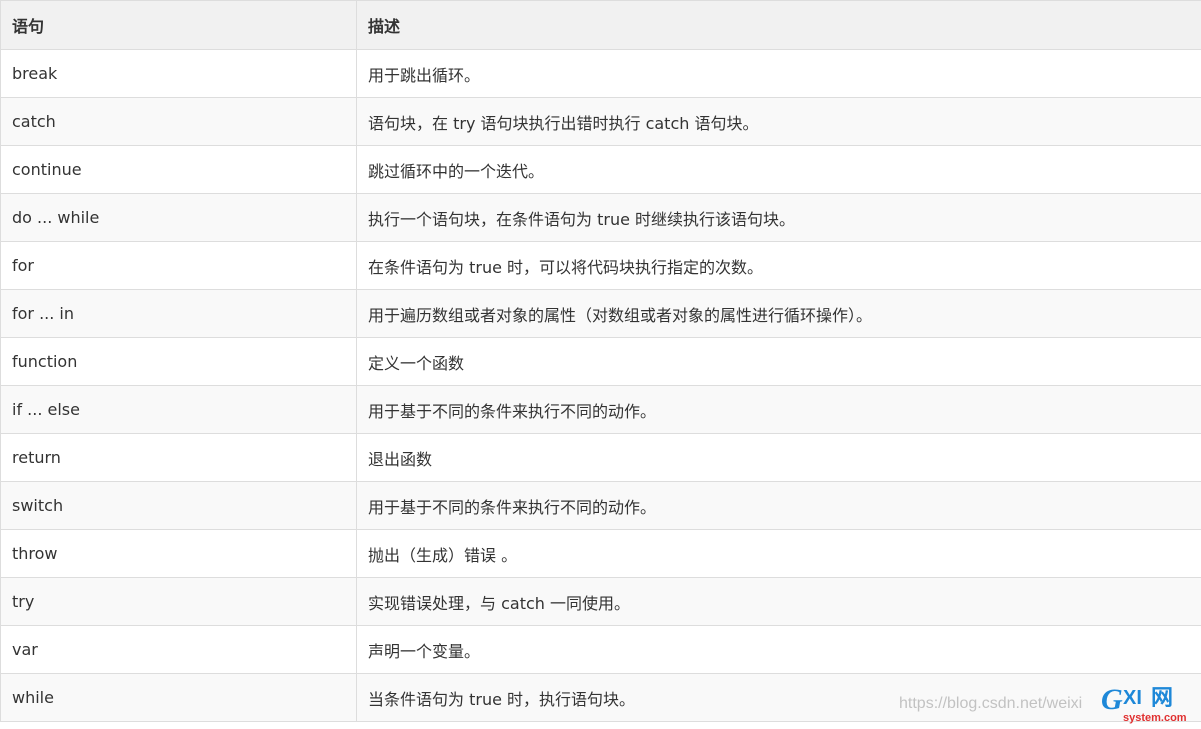 This screenshot has height=729, width=1201. I want to click on table-row: continue 跳过循环中的一个迭代。, so click(600, 169).